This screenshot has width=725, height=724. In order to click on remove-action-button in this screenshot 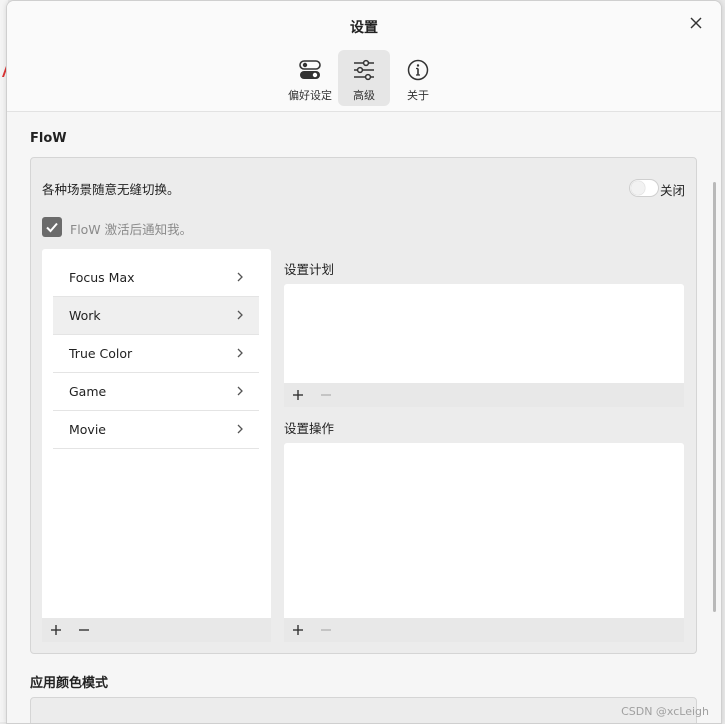, I will do `click(326, 630)`.